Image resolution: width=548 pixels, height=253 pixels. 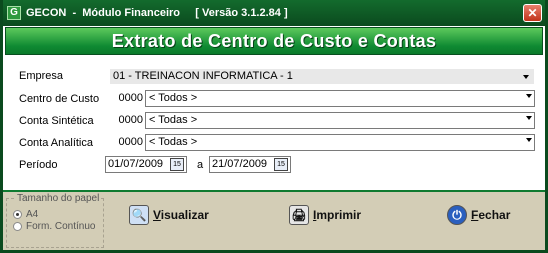 I want to click on imprimir-button: 🖨 Imprimir, so click(x=325, y=215).